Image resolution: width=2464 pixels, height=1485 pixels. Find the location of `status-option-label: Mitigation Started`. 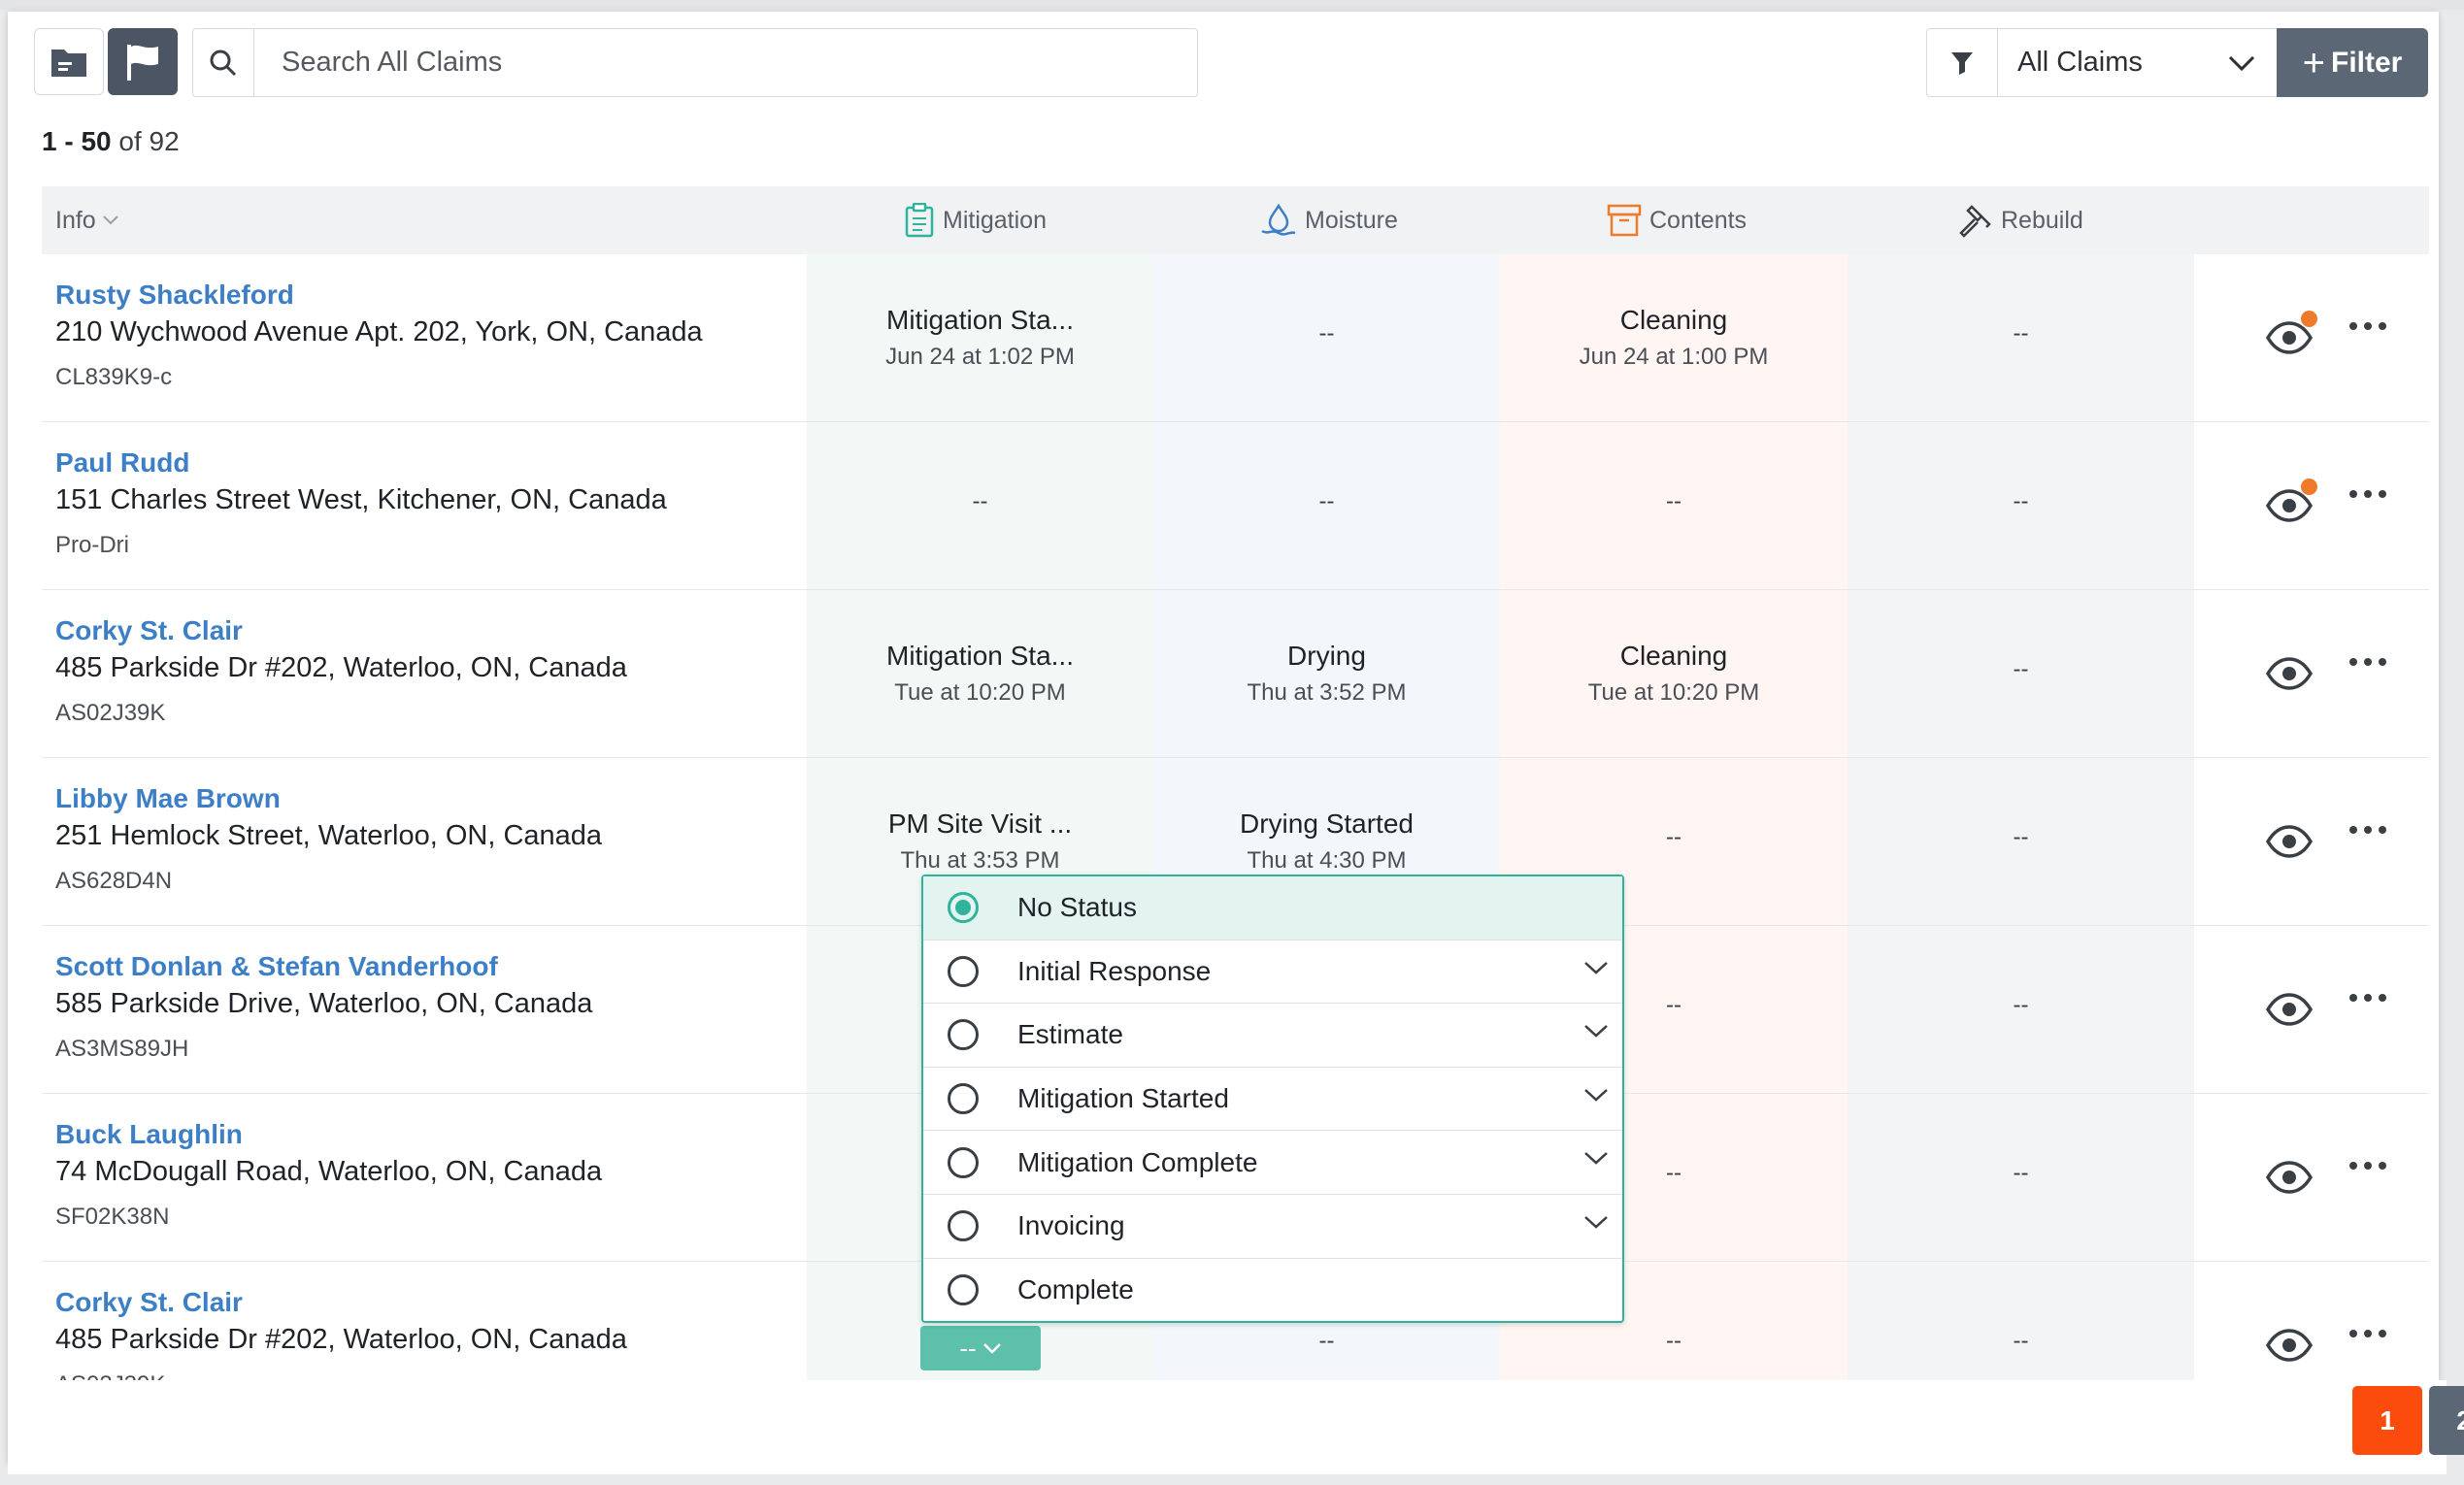

status-option-label: Mitigation Started is located at coordinates (1123, 1098).